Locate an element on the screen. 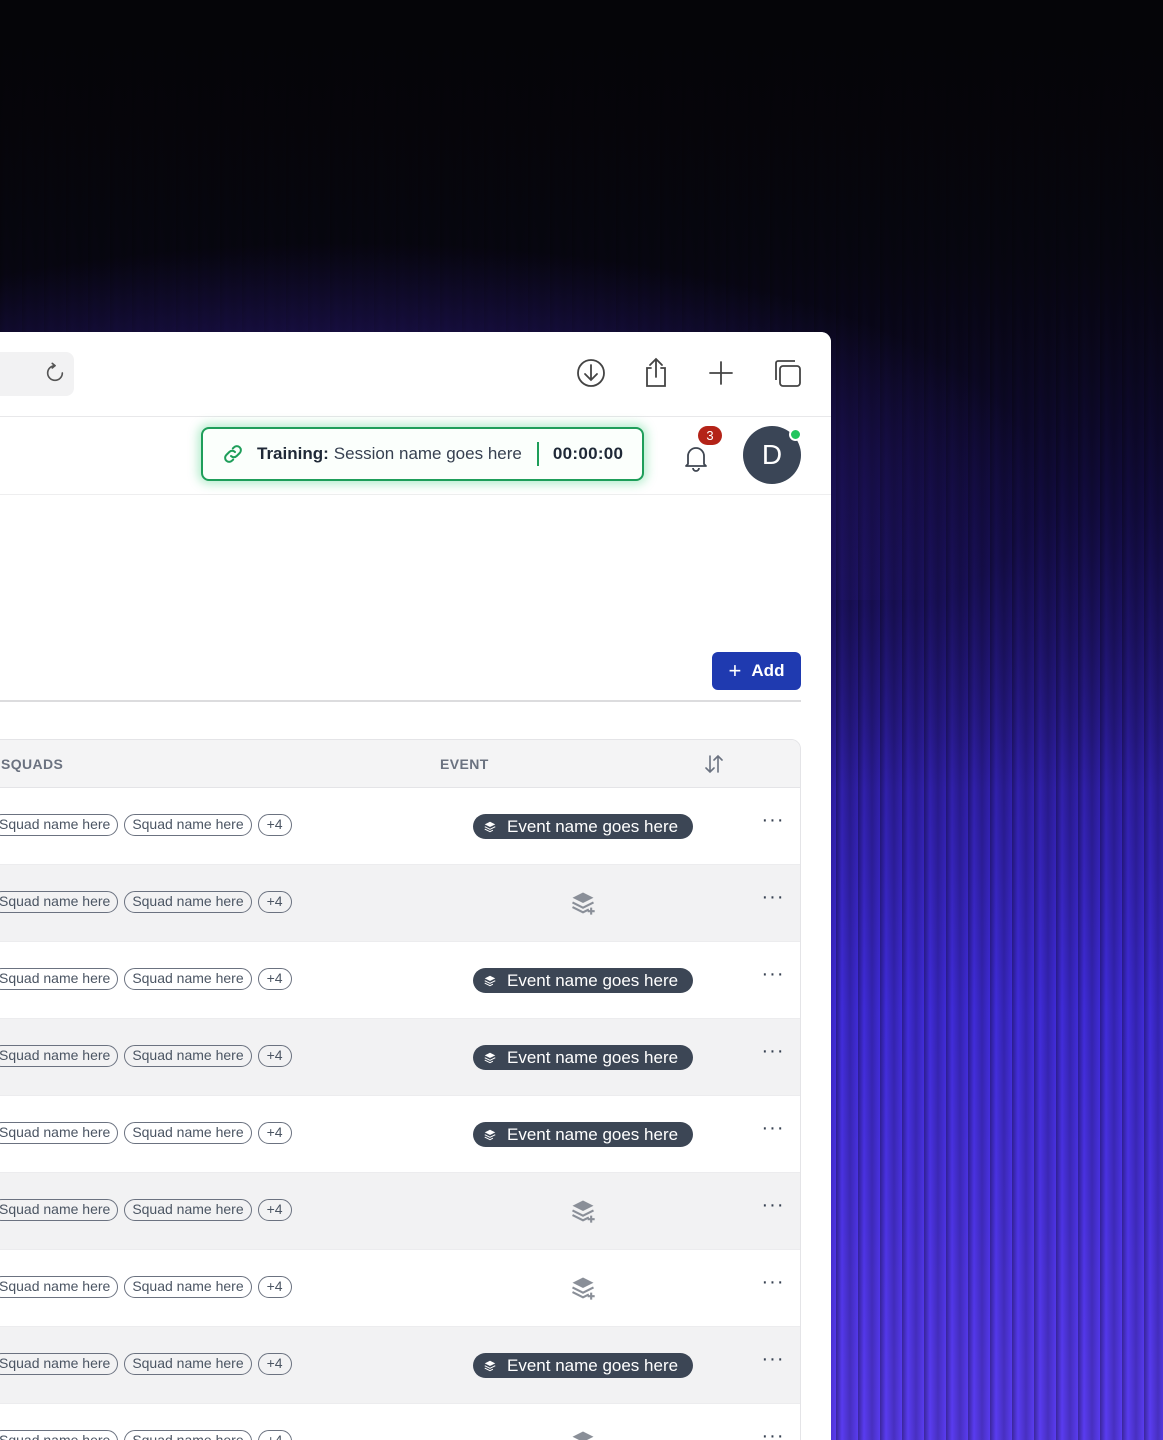 This screenshot has width=1163, height=1440. online-status-dot is located at coordinates (795, 434).